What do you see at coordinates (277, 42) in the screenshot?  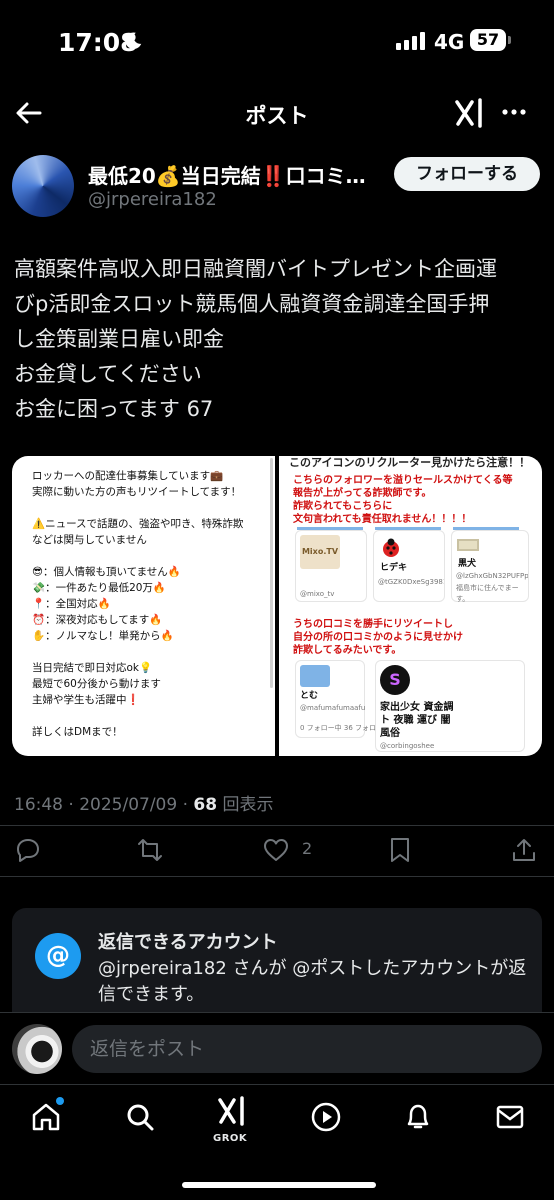 I see `status-bar: 17:08 4G 57` at bounding box center [277, 42].